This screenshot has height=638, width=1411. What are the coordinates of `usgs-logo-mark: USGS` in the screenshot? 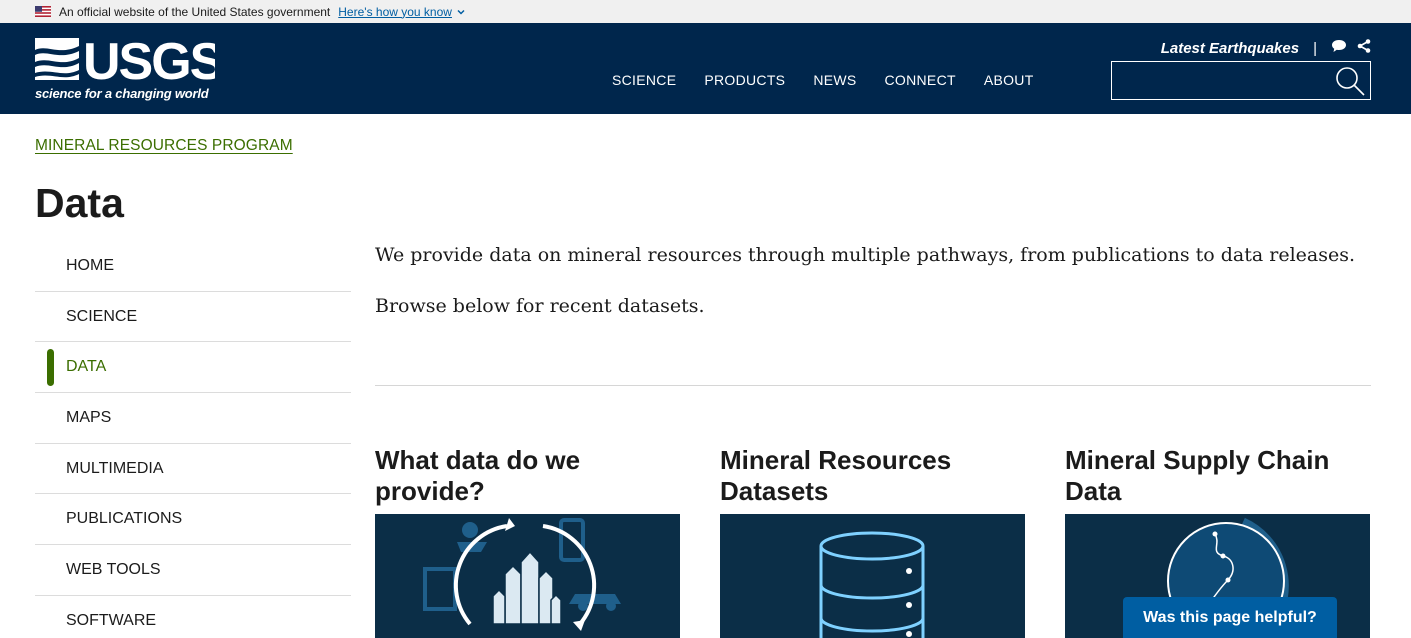 It's located at (130, 62).